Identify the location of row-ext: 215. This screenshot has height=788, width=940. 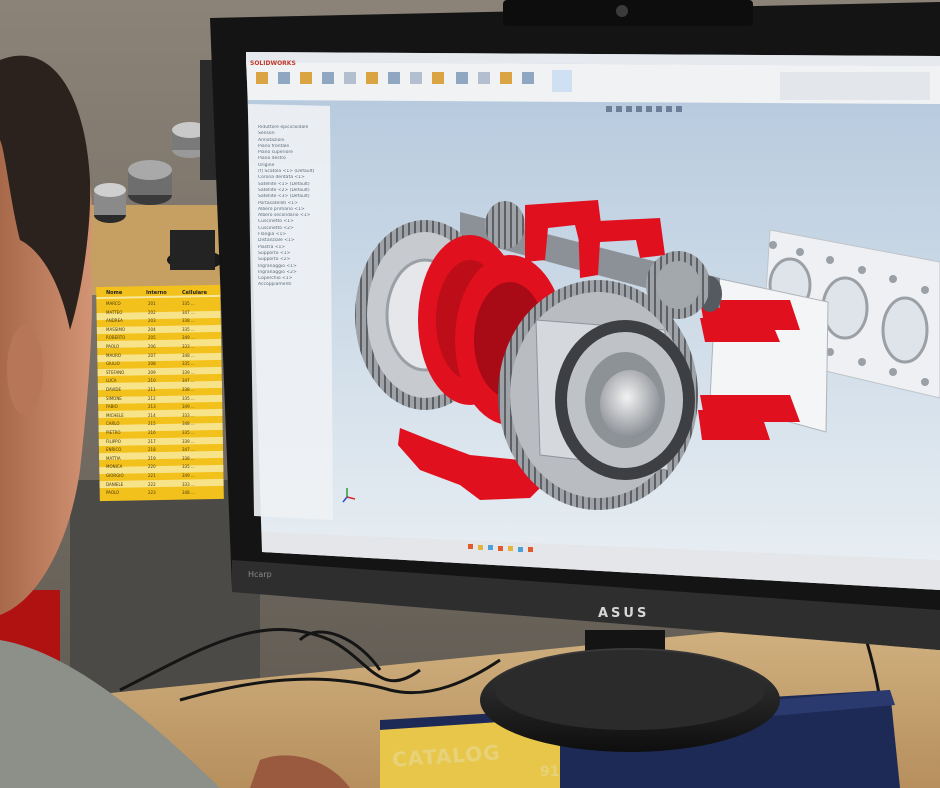
(152, 424).